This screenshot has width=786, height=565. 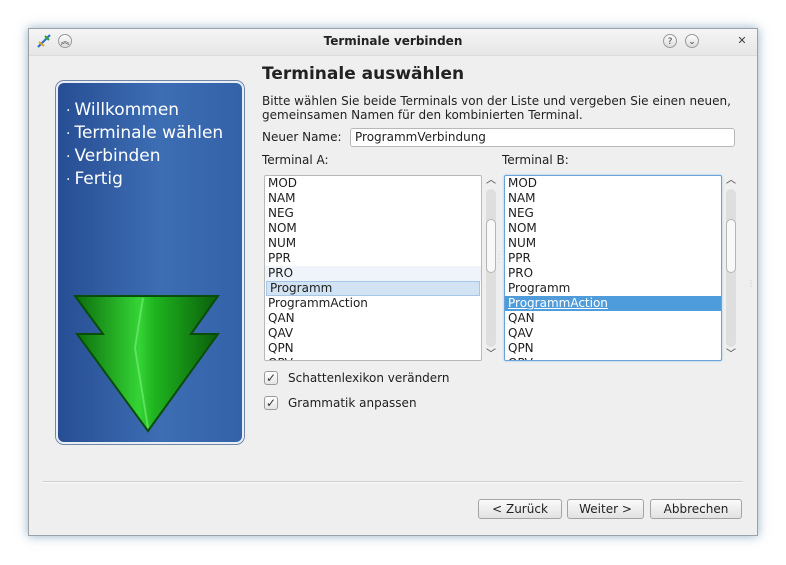 What do you see at coordinates (542, 137) in the screenshot?
I see `new-name-field: ProgrammVerbindung` at bounding box center [542, 137].